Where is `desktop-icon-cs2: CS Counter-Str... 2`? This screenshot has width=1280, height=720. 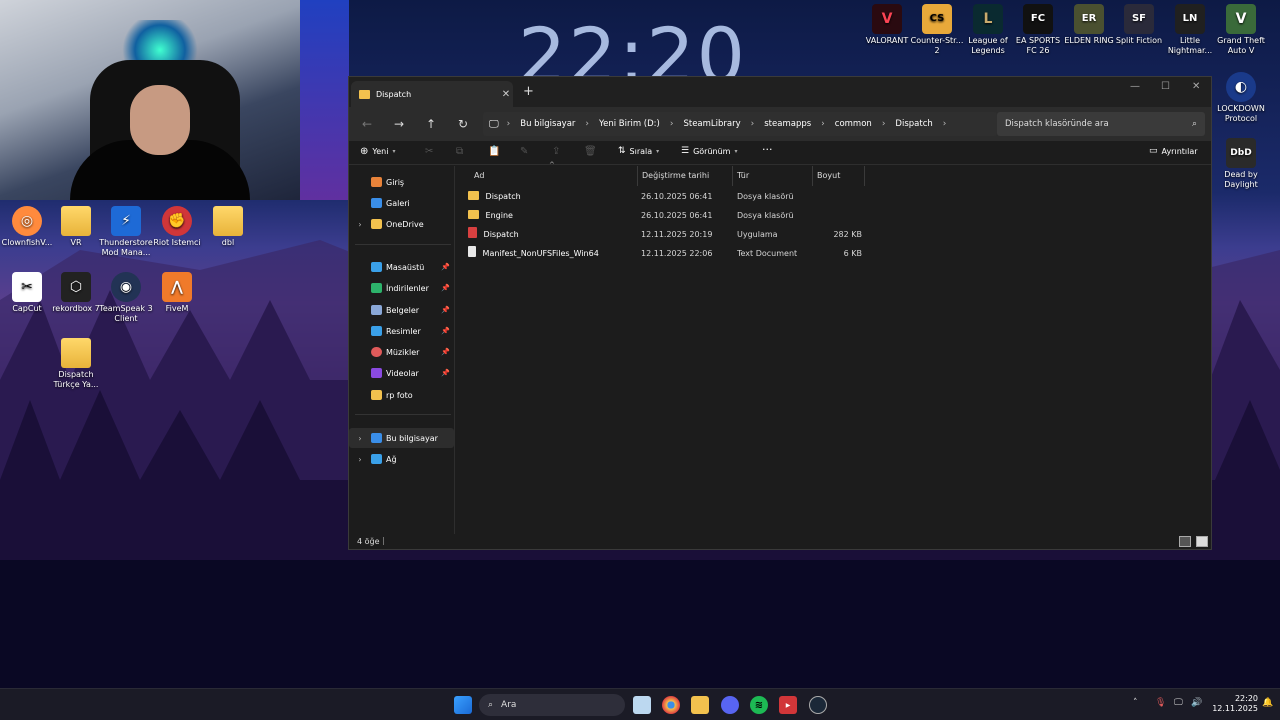
desktop-icon-cs2: CS Counter-Str... 2 is located at coordinates (937, 30).